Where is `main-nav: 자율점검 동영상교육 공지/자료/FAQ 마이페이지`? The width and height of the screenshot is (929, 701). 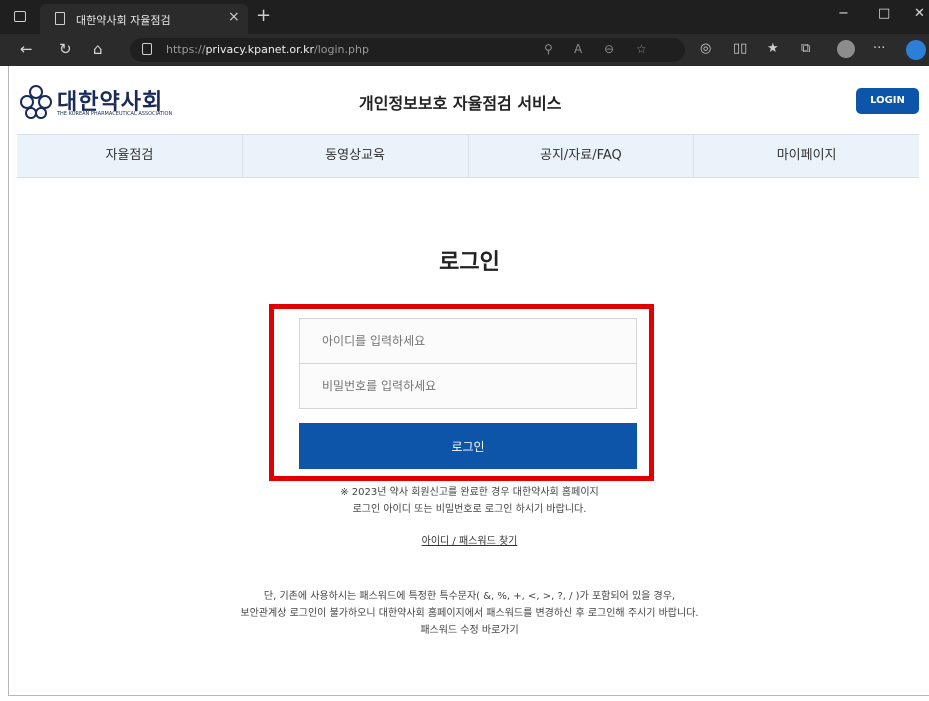 main-nav: 자율점검 동영상교육 공지/자료/FAQ 마이페이지 is located at coordinates (468, 156).